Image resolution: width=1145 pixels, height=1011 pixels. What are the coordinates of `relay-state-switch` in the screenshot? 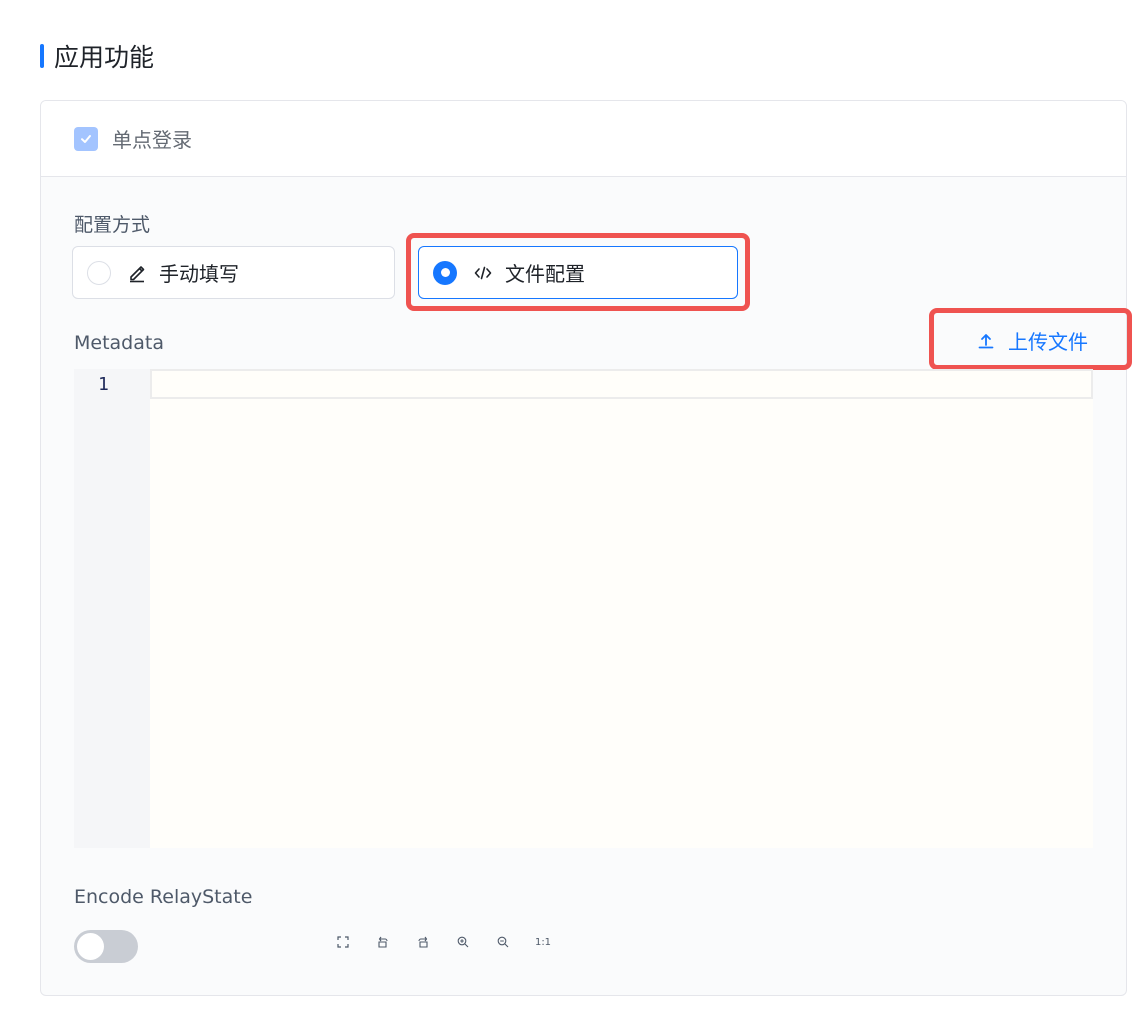 It's located at (106, 946).